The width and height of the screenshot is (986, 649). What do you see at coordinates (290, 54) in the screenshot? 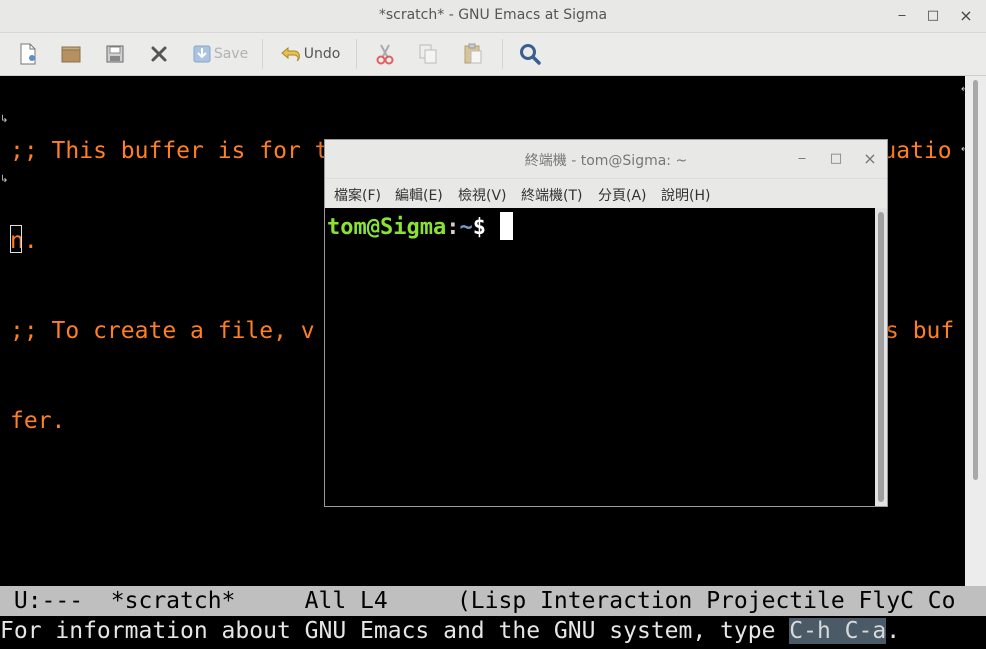
I see `undo-arrow-icon` at bounding box center [290, 54].